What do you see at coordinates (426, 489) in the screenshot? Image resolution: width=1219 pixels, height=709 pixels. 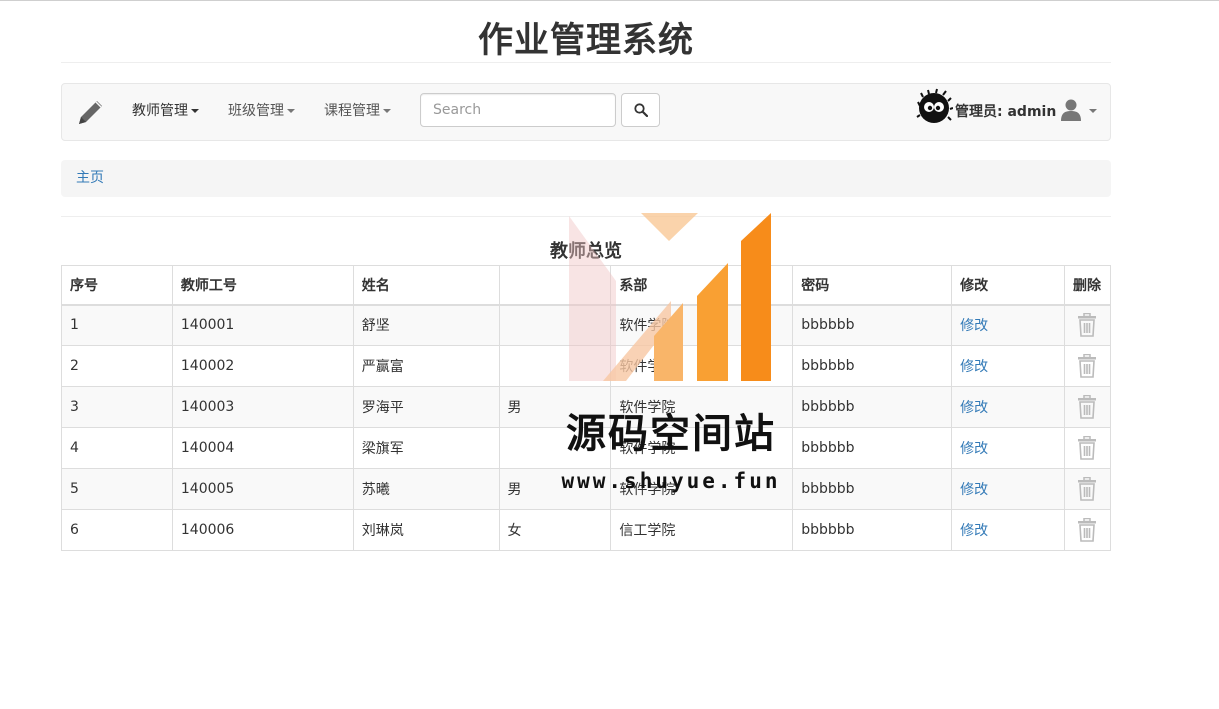 I see `cell-name: 苏曦` at bounding box center [426, 489].